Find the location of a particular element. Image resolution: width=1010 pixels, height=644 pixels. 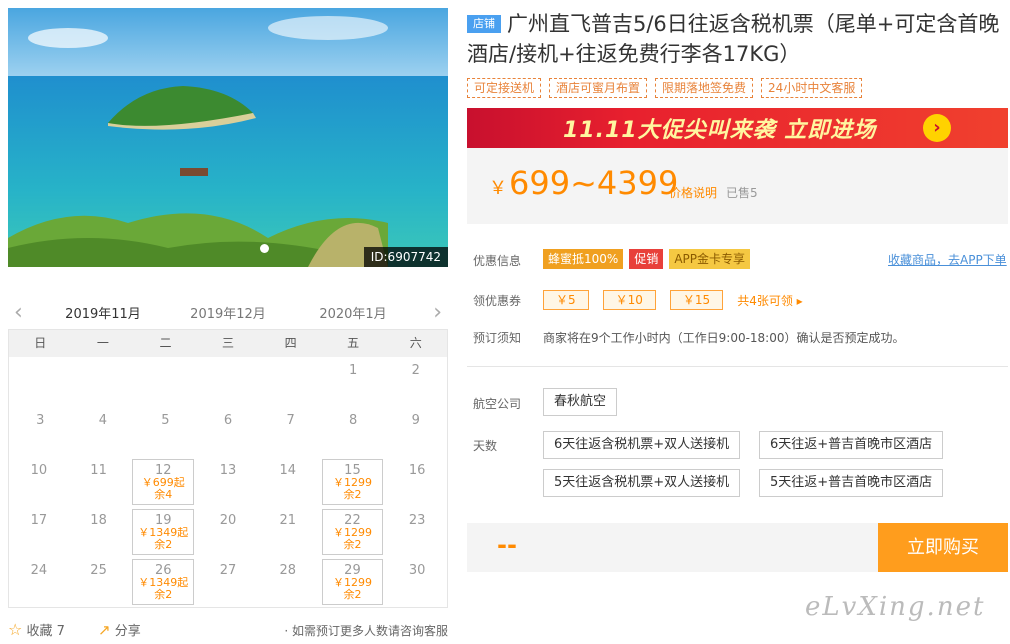

calendar-day: 23 is located at coordinates (417, 532).